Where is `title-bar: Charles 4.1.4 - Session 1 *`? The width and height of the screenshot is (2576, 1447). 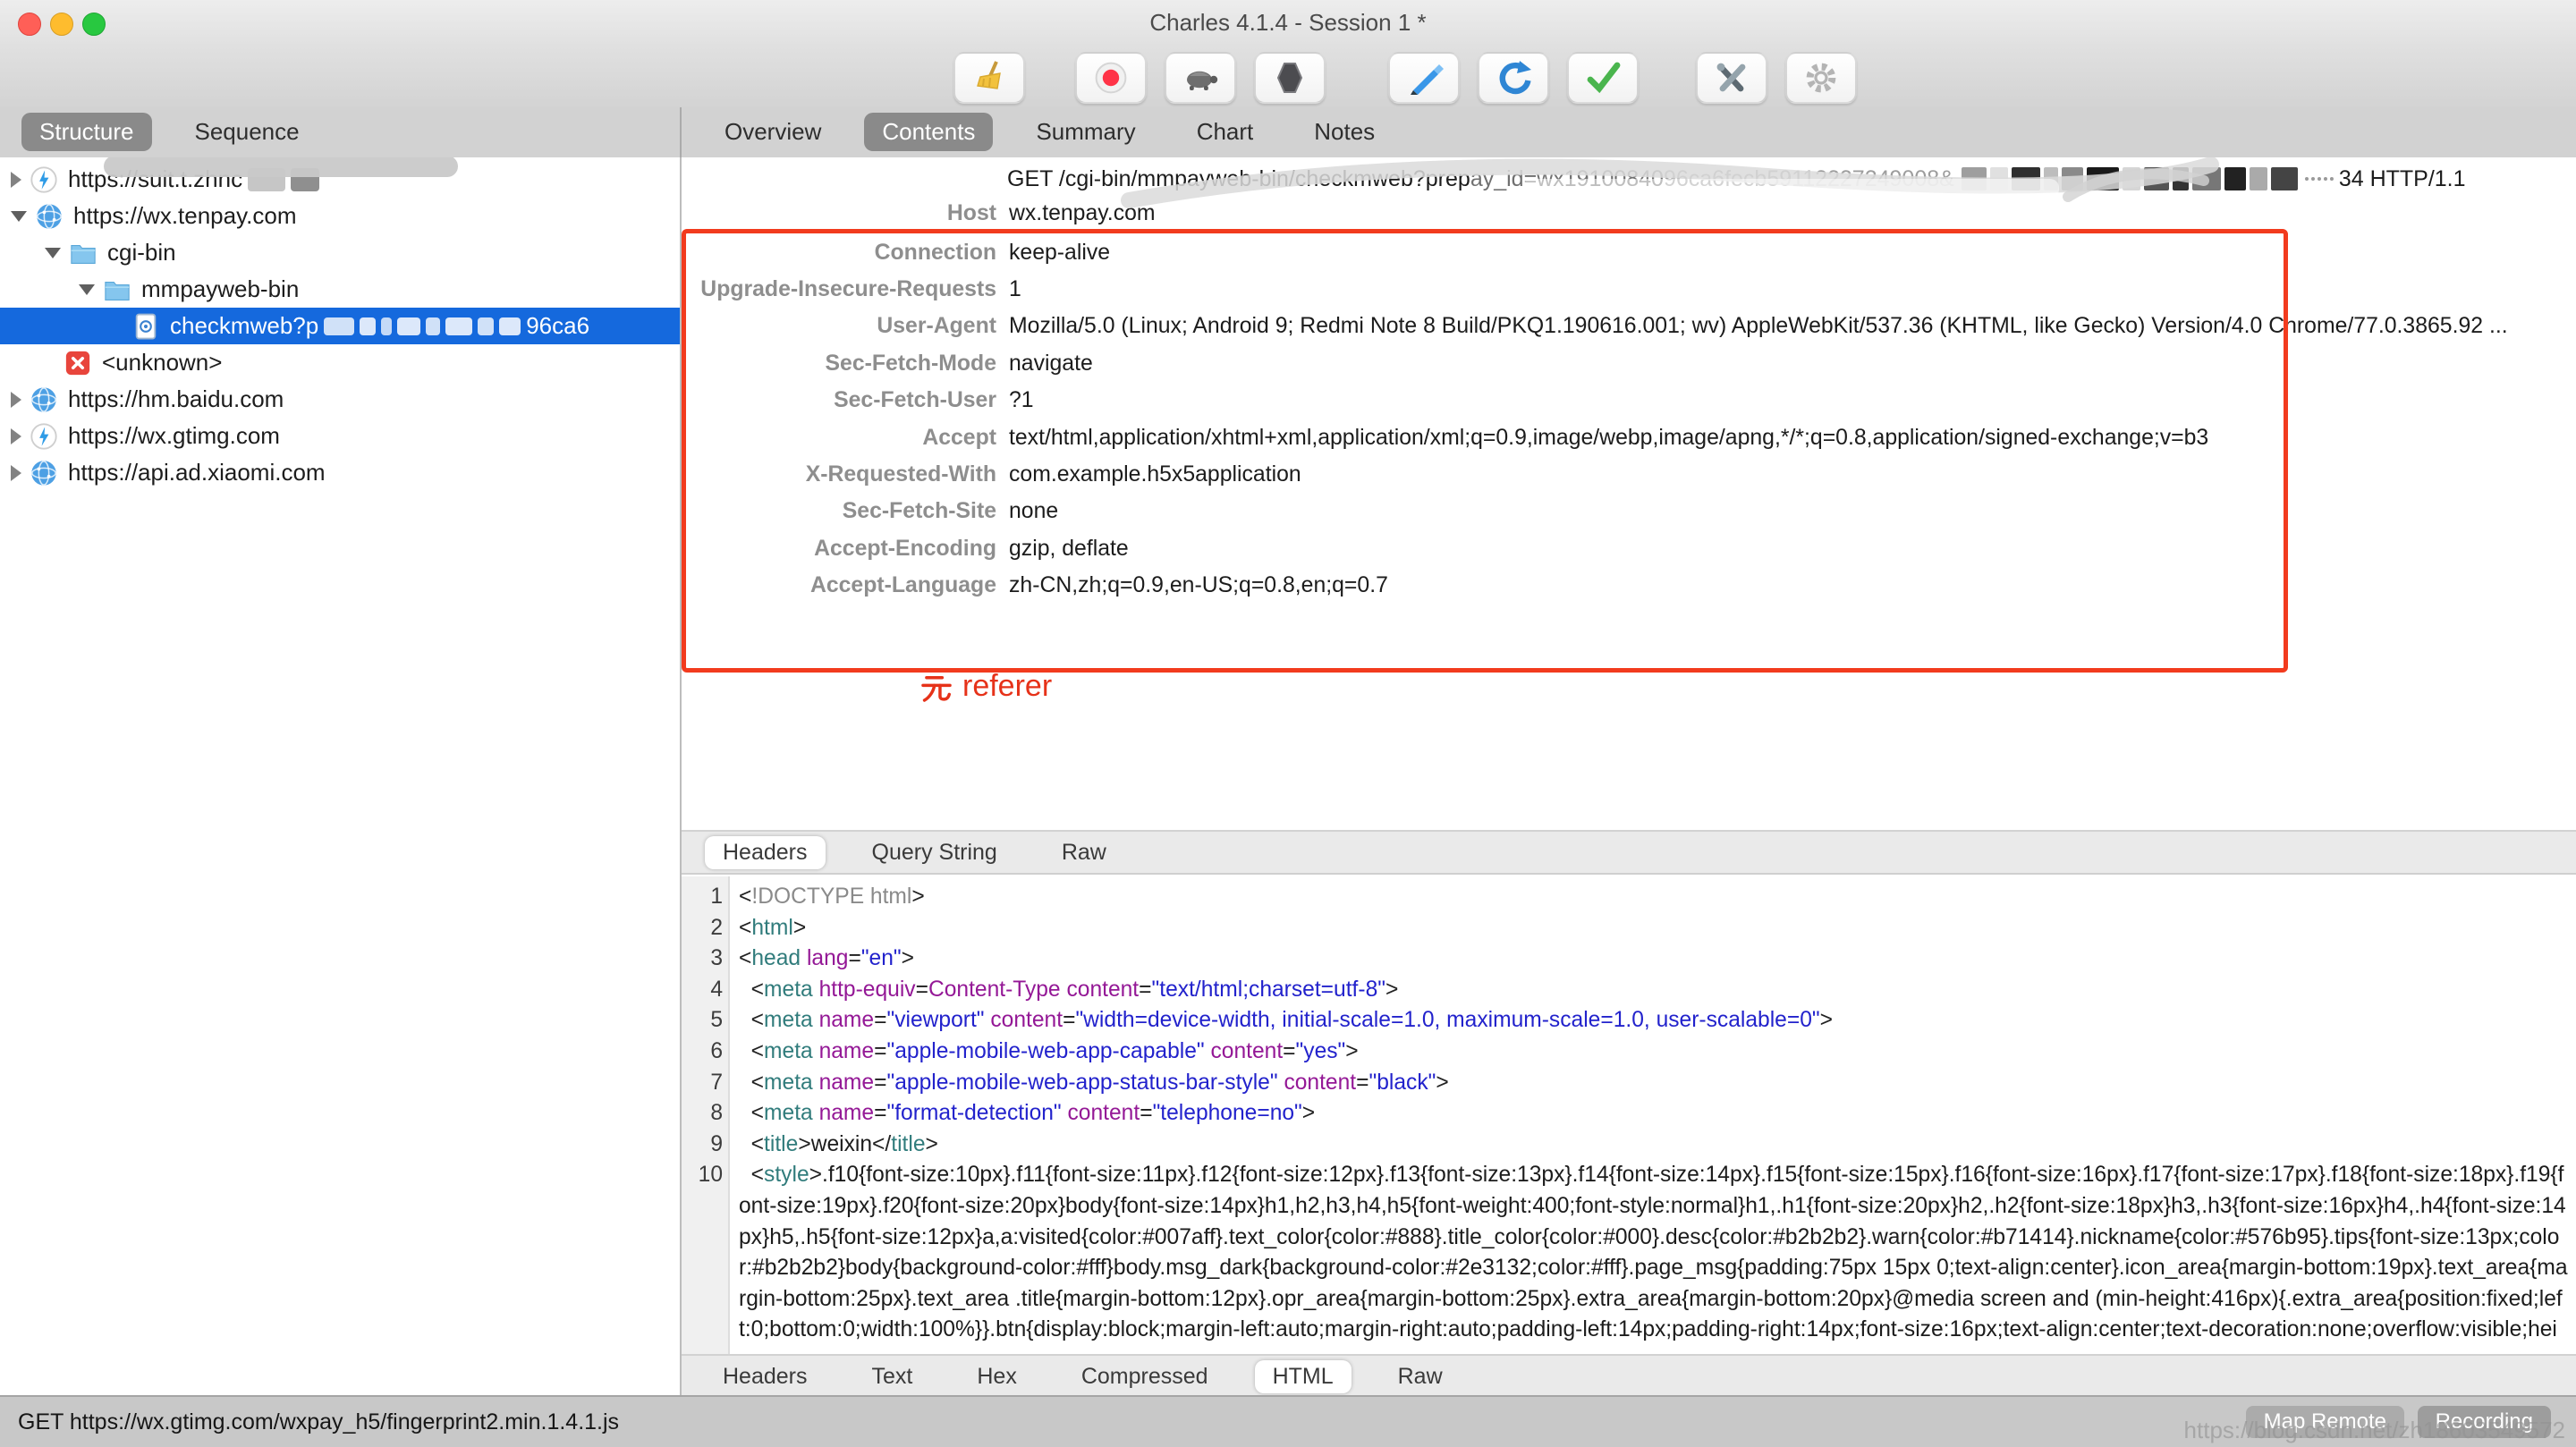
title-bar: Charles 4.1.4 - Session 1 * is located at coordinates (1288, 23).